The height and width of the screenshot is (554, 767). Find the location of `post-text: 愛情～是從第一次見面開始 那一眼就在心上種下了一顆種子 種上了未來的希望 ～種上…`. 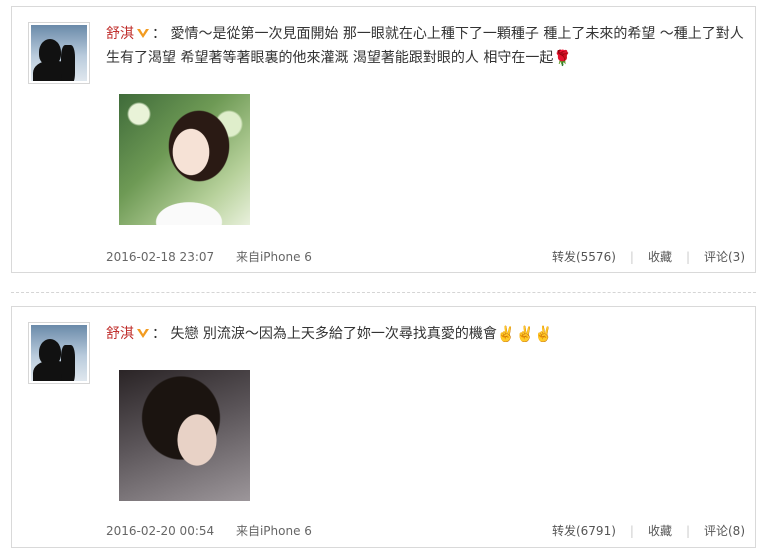

post-text: 愛情～是從第一次見面開始 那一眼就在心上種下了一顆種子 種上了未來的希望 ～種上… is located at coordinates (425, 46).